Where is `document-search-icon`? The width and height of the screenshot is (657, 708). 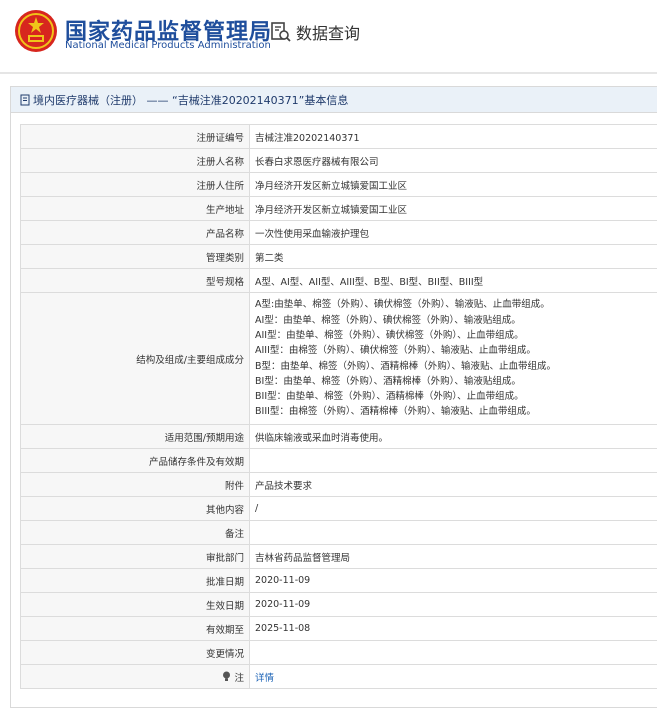 document-search-icon is located at coordinates (281, 32).